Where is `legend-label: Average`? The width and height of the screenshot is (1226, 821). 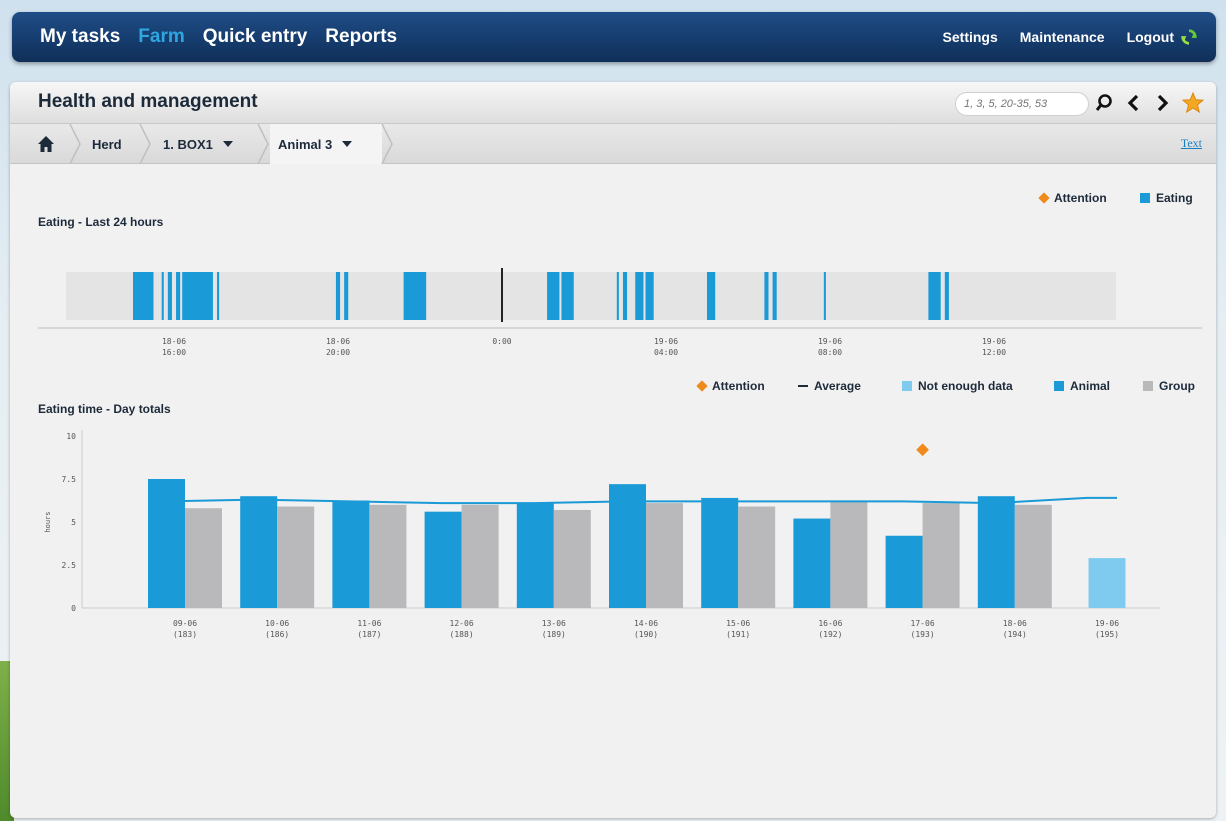
legend-label: Average is located at coordinates (837, 386).